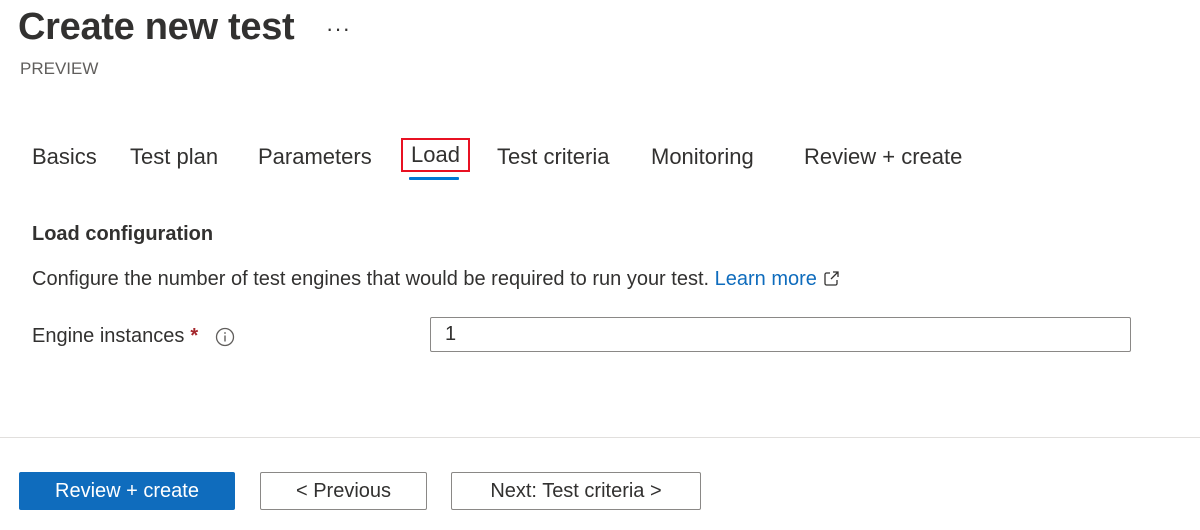  I want to click on next-button: Next: Test criteria >, so click(576, 491).